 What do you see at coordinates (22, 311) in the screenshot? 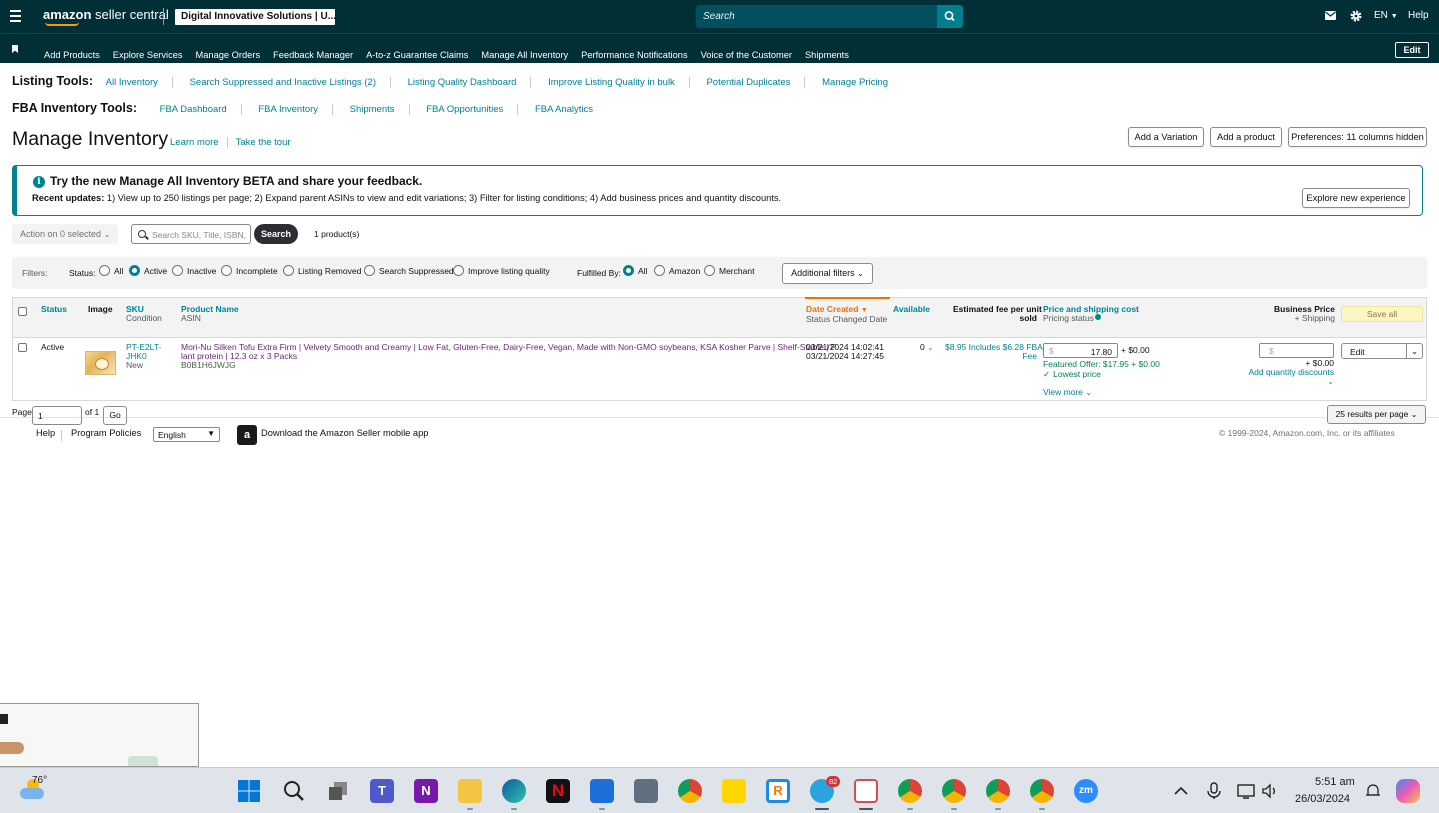
I see `select-all-checkbox` at bounding box center [22, 311].